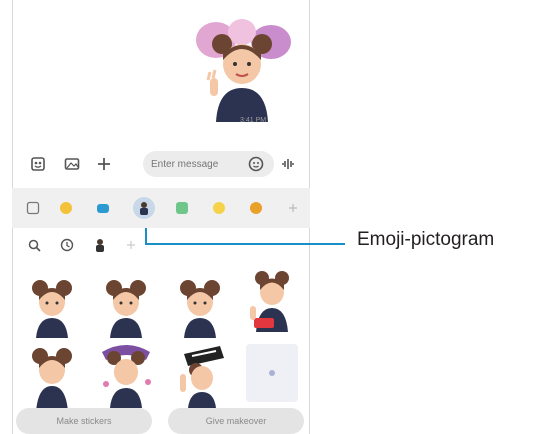  I want to click on emoji-icon, so click(256, 164).